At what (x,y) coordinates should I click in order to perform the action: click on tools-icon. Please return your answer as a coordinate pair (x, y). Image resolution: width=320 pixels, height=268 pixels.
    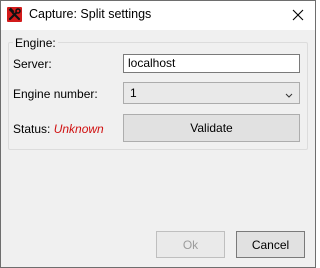
    Looking at the image, I should click on (14, 14).